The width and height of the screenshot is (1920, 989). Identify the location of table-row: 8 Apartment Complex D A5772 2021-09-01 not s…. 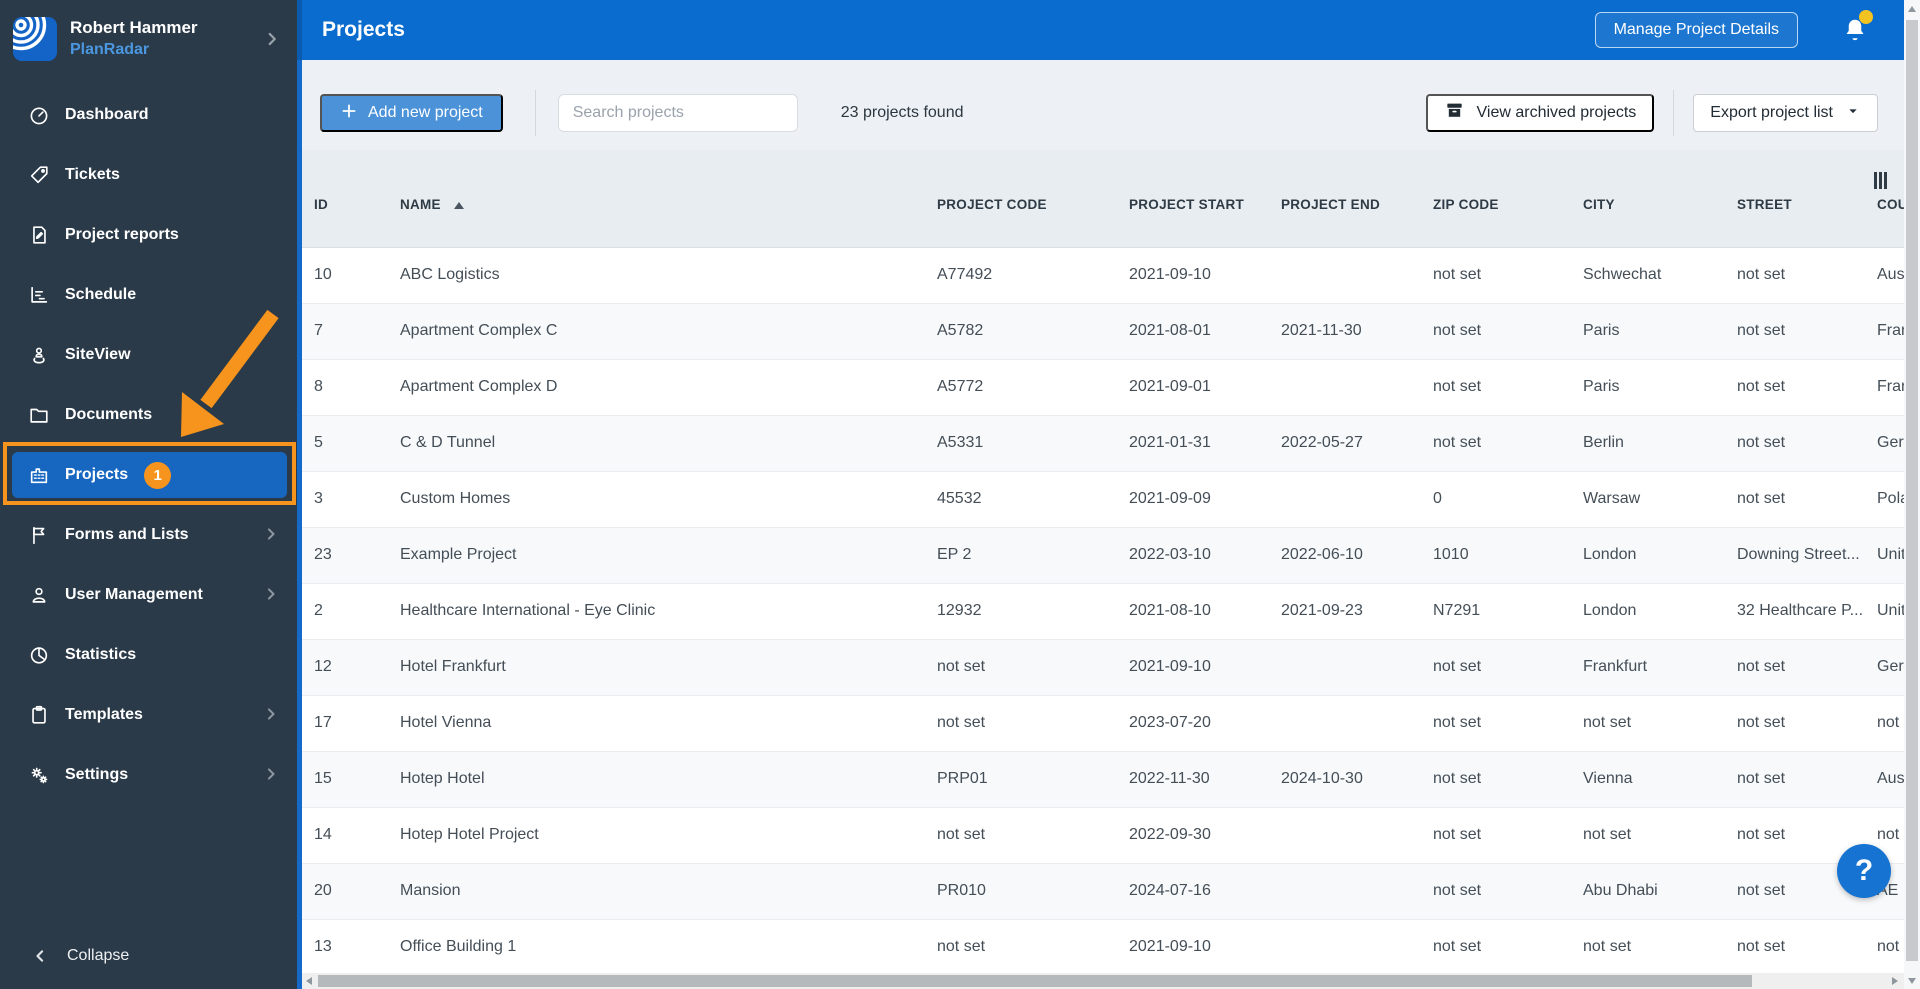
(1103, 388).